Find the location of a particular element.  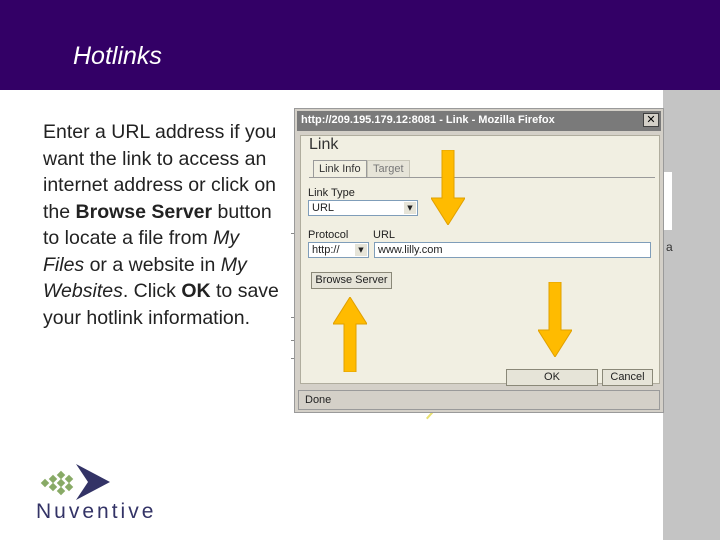

ok-button: OK is located at coordinates (552, 377).